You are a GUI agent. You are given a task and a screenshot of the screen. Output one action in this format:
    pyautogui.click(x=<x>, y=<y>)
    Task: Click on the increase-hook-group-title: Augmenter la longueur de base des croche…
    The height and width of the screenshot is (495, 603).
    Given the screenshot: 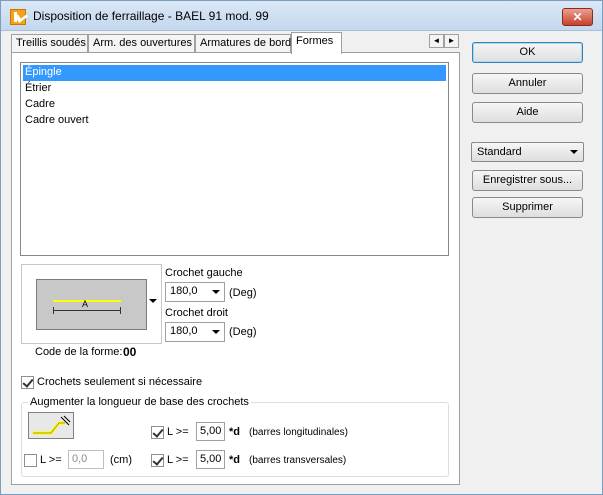 What is the action you would take?
    pyautogui.click(x=139, y=402)
    